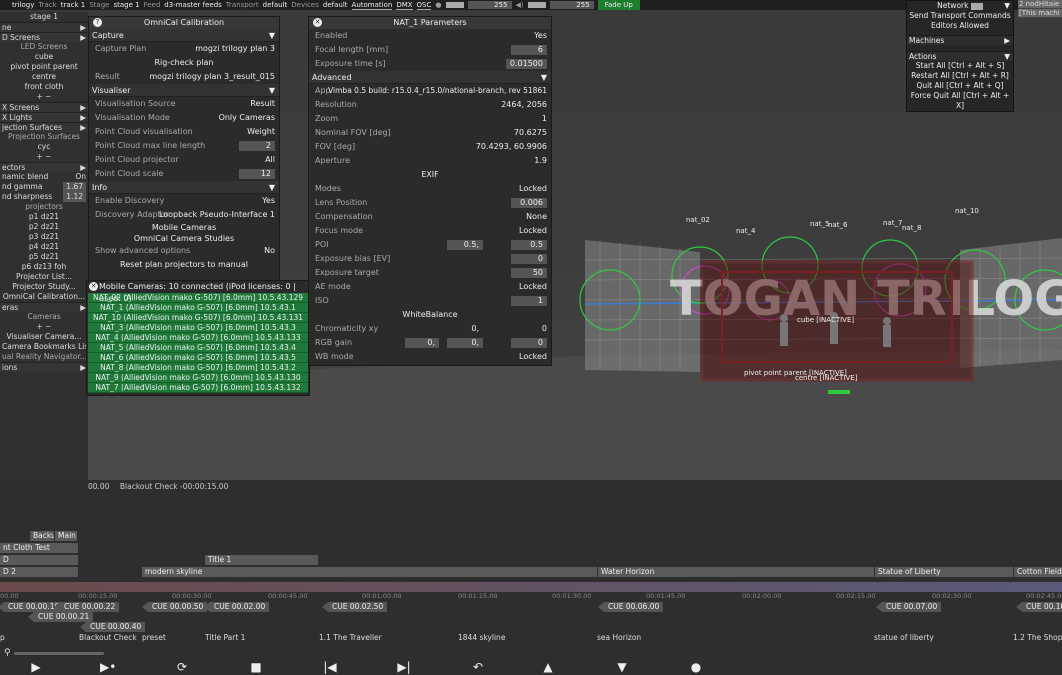  I want to click on rig-check-button: Rig-check plan, so click(184, 63).